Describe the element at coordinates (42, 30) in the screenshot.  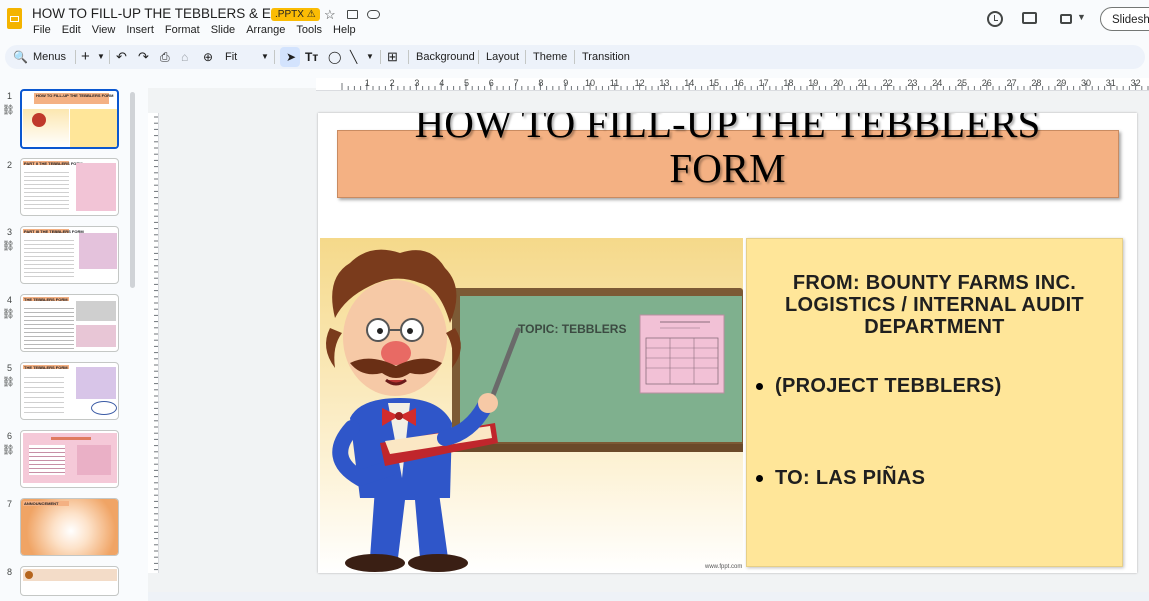
I see `menu-file: File` at that location.